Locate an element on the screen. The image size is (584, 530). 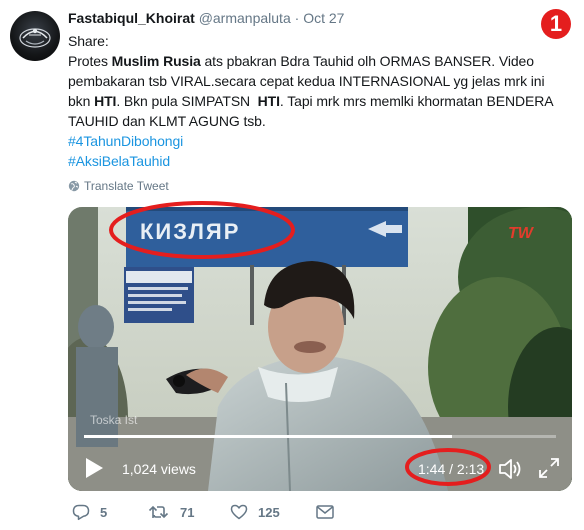
translate-tweet-link: Translate Tweet is located at coordinates (118, 186).